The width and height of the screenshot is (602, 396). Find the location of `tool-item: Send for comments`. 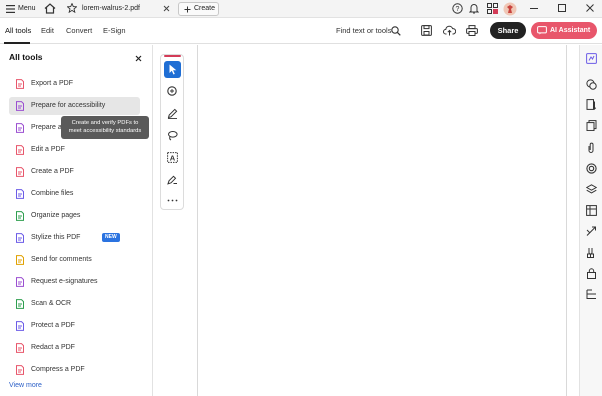

tool-item: Send for comments is located at coordinates (74, 260).